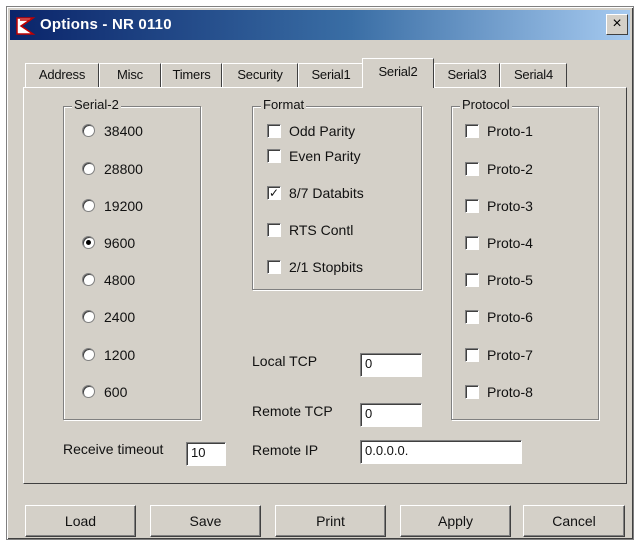  What do you see at coordinates (123, 131) in the screenshot?
I see `radio-label: 38400` at bounding box center [123, 131].